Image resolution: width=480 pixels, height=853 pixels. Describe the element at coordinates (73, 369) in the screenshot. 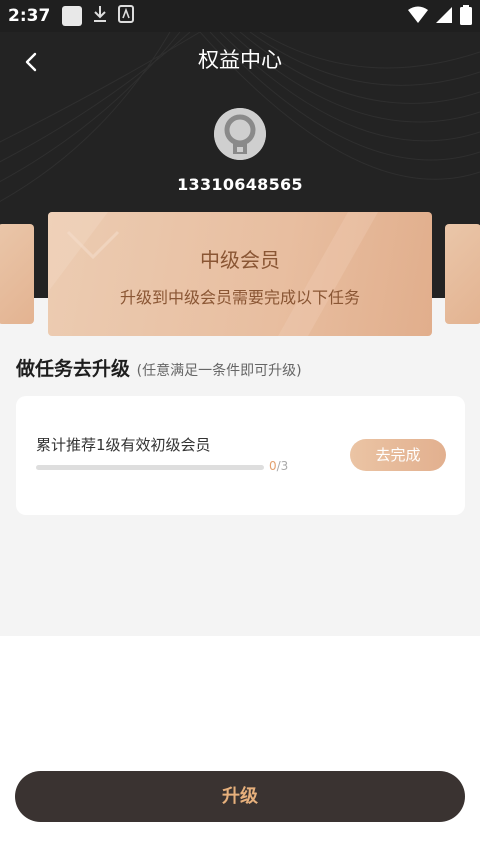

I see `tasks-title: 做任务去升级` at that location.